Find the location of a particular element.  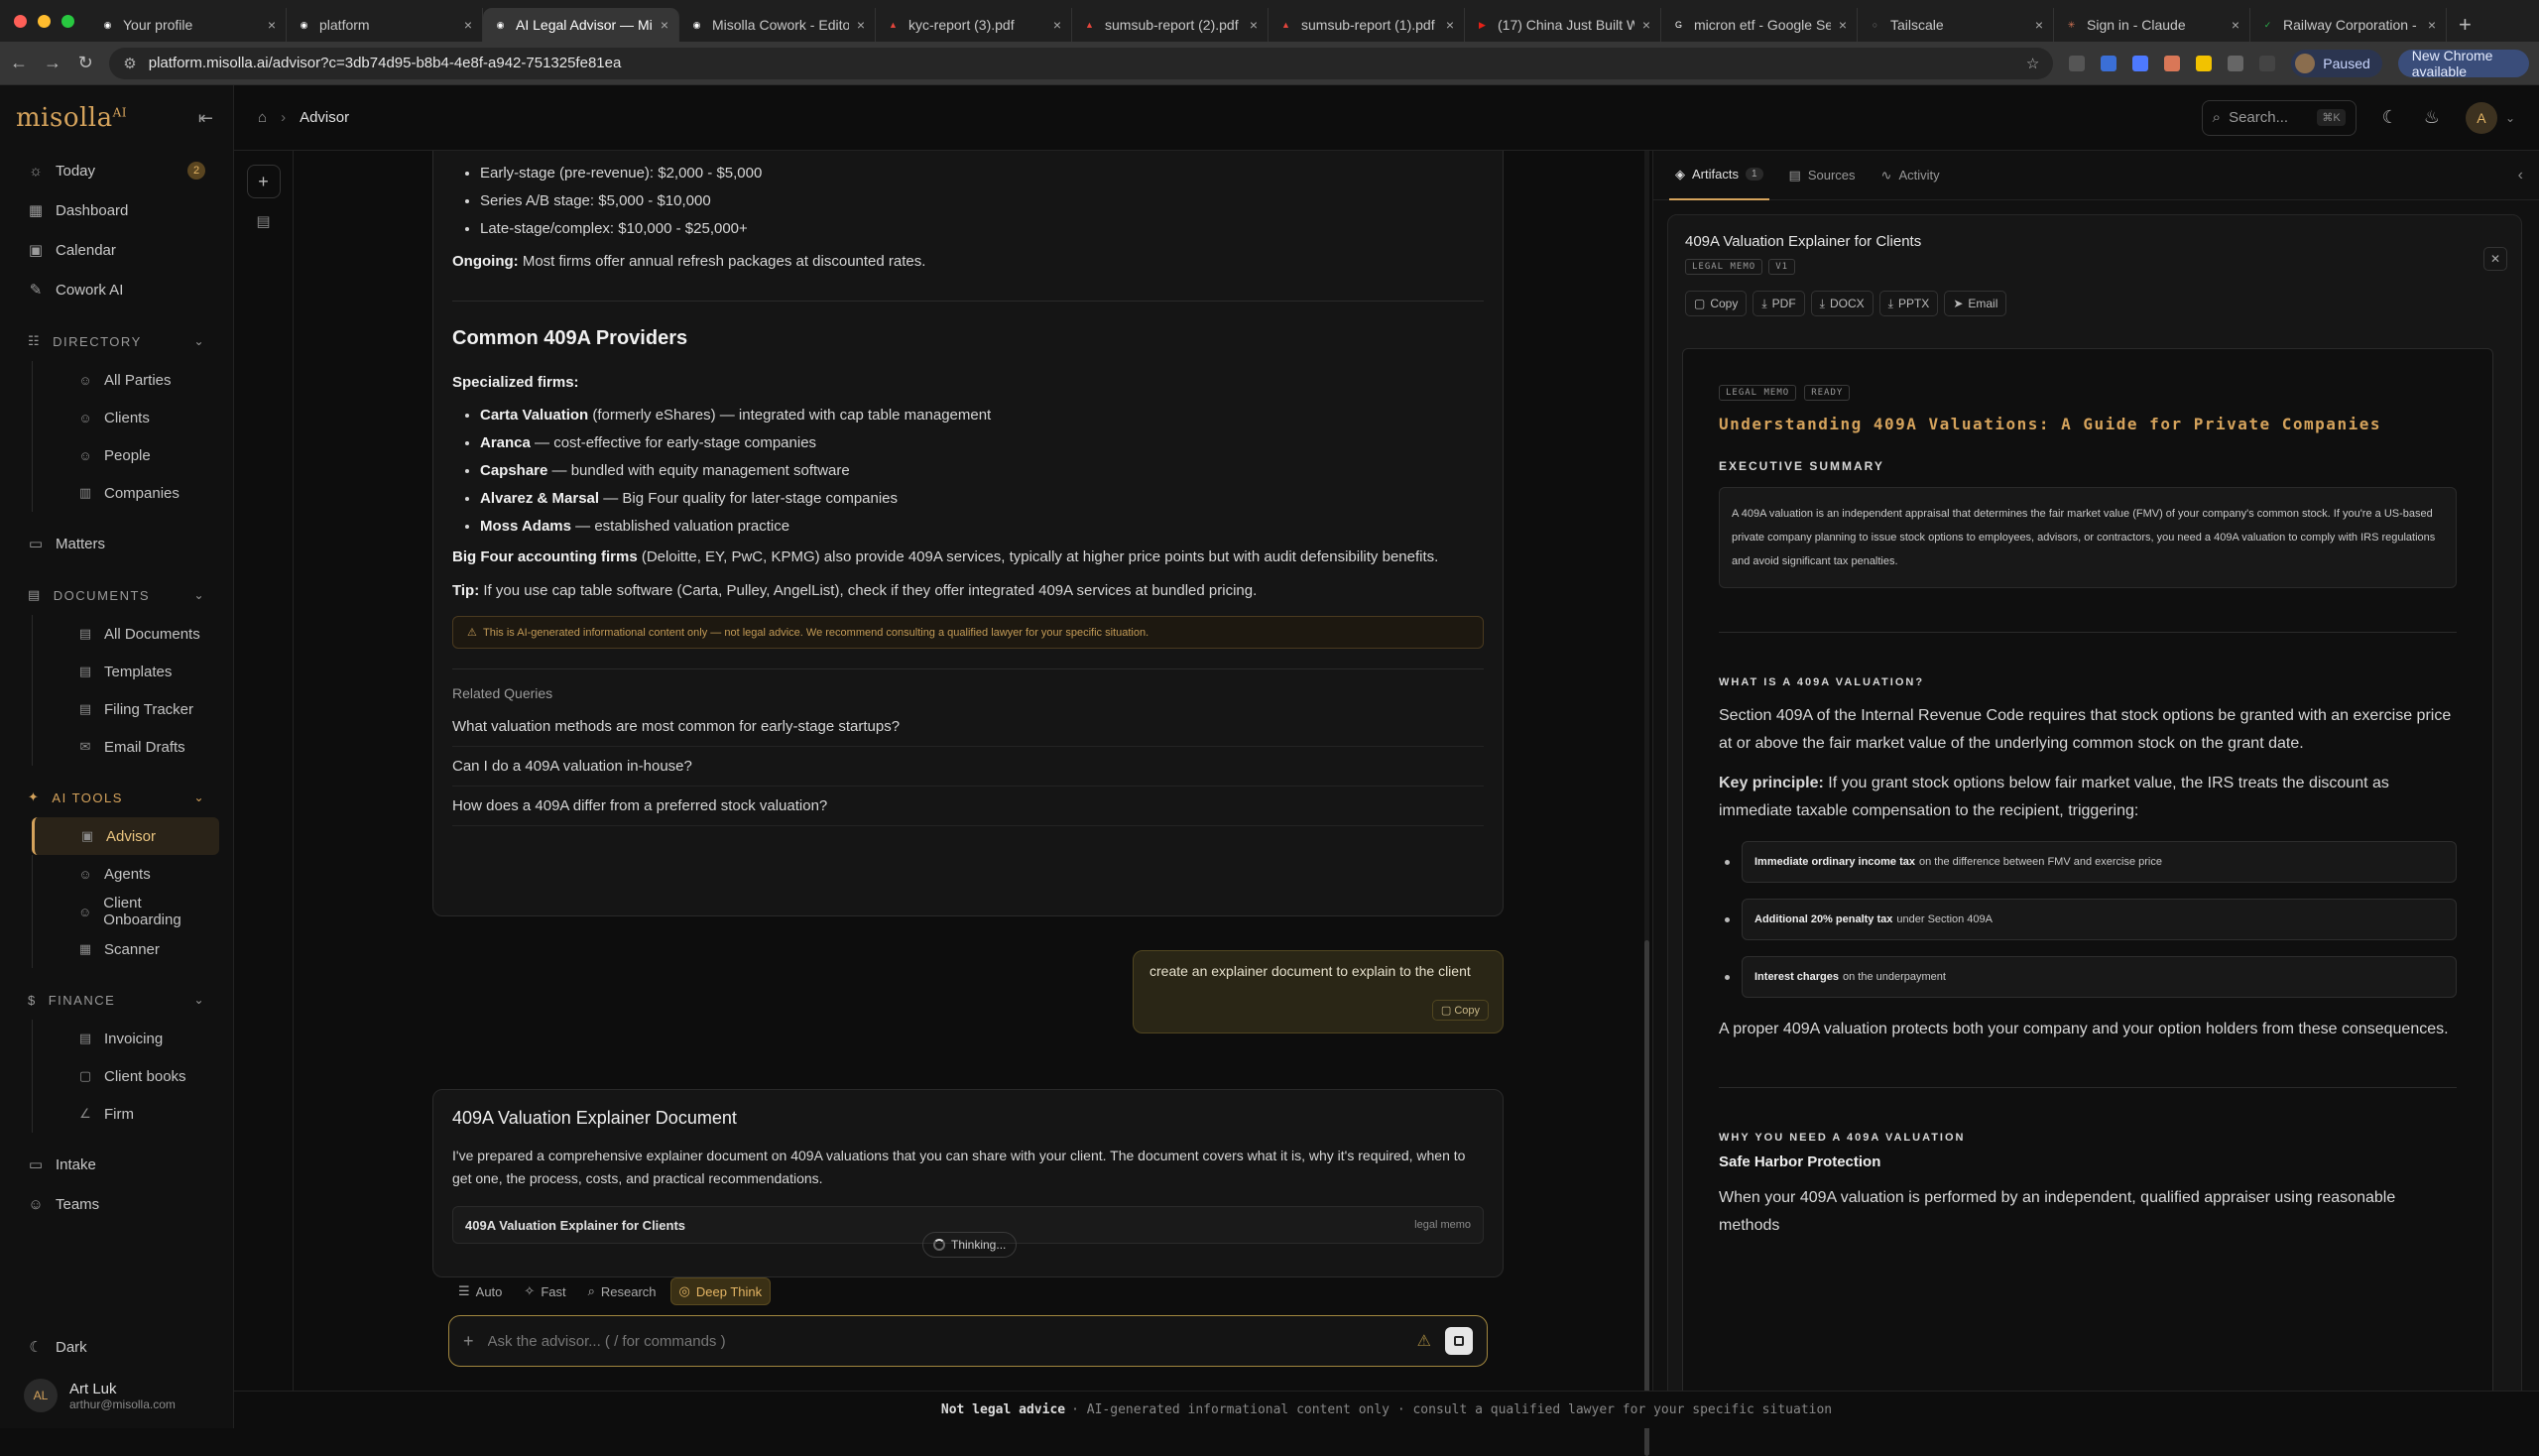

sidebar-item-firm: ∠ Firm is located at coordinates (126, 1114).